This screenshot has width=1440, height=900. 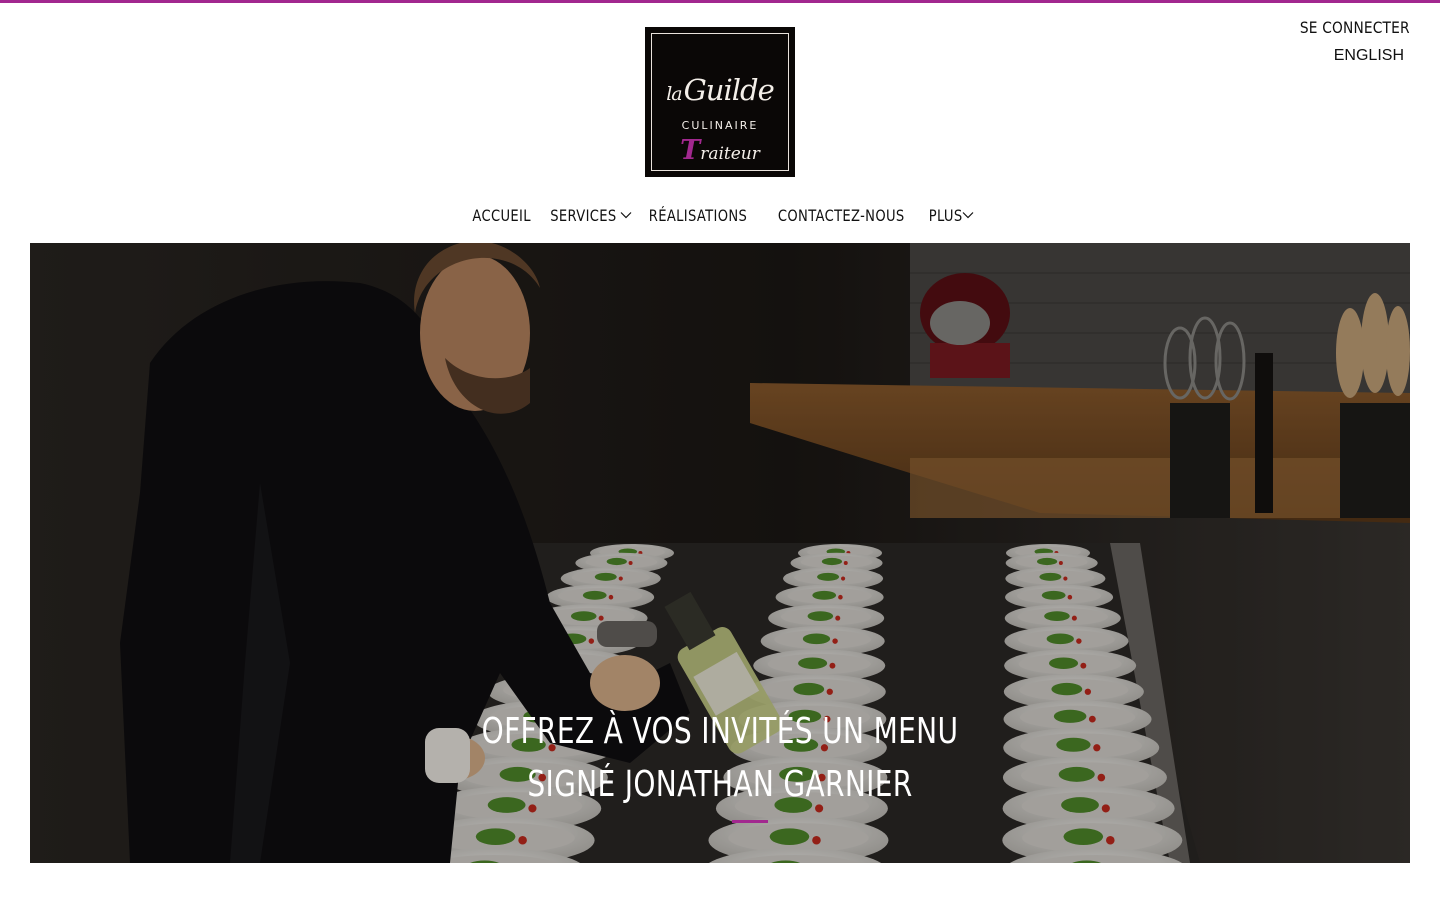 I want to click on nav-item-realisations: RÉALISATIONS, so click(x=698, y=215).